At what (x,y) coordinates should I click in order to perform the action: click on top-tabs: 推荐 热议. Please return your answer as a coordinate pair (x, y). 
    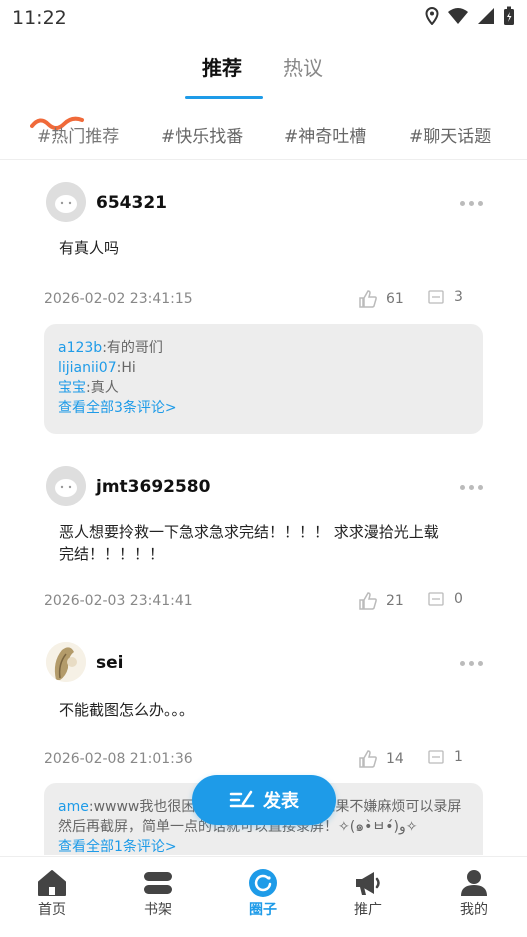
    Looking at the image, I should click on (263, 74).